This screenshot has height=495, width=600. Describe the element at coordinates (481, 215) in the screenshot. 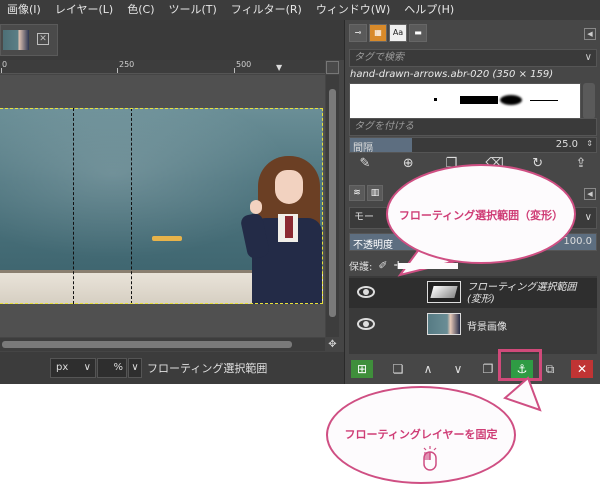

I see `callout-top-text: フローティング選択範囲（変形）` at that location.